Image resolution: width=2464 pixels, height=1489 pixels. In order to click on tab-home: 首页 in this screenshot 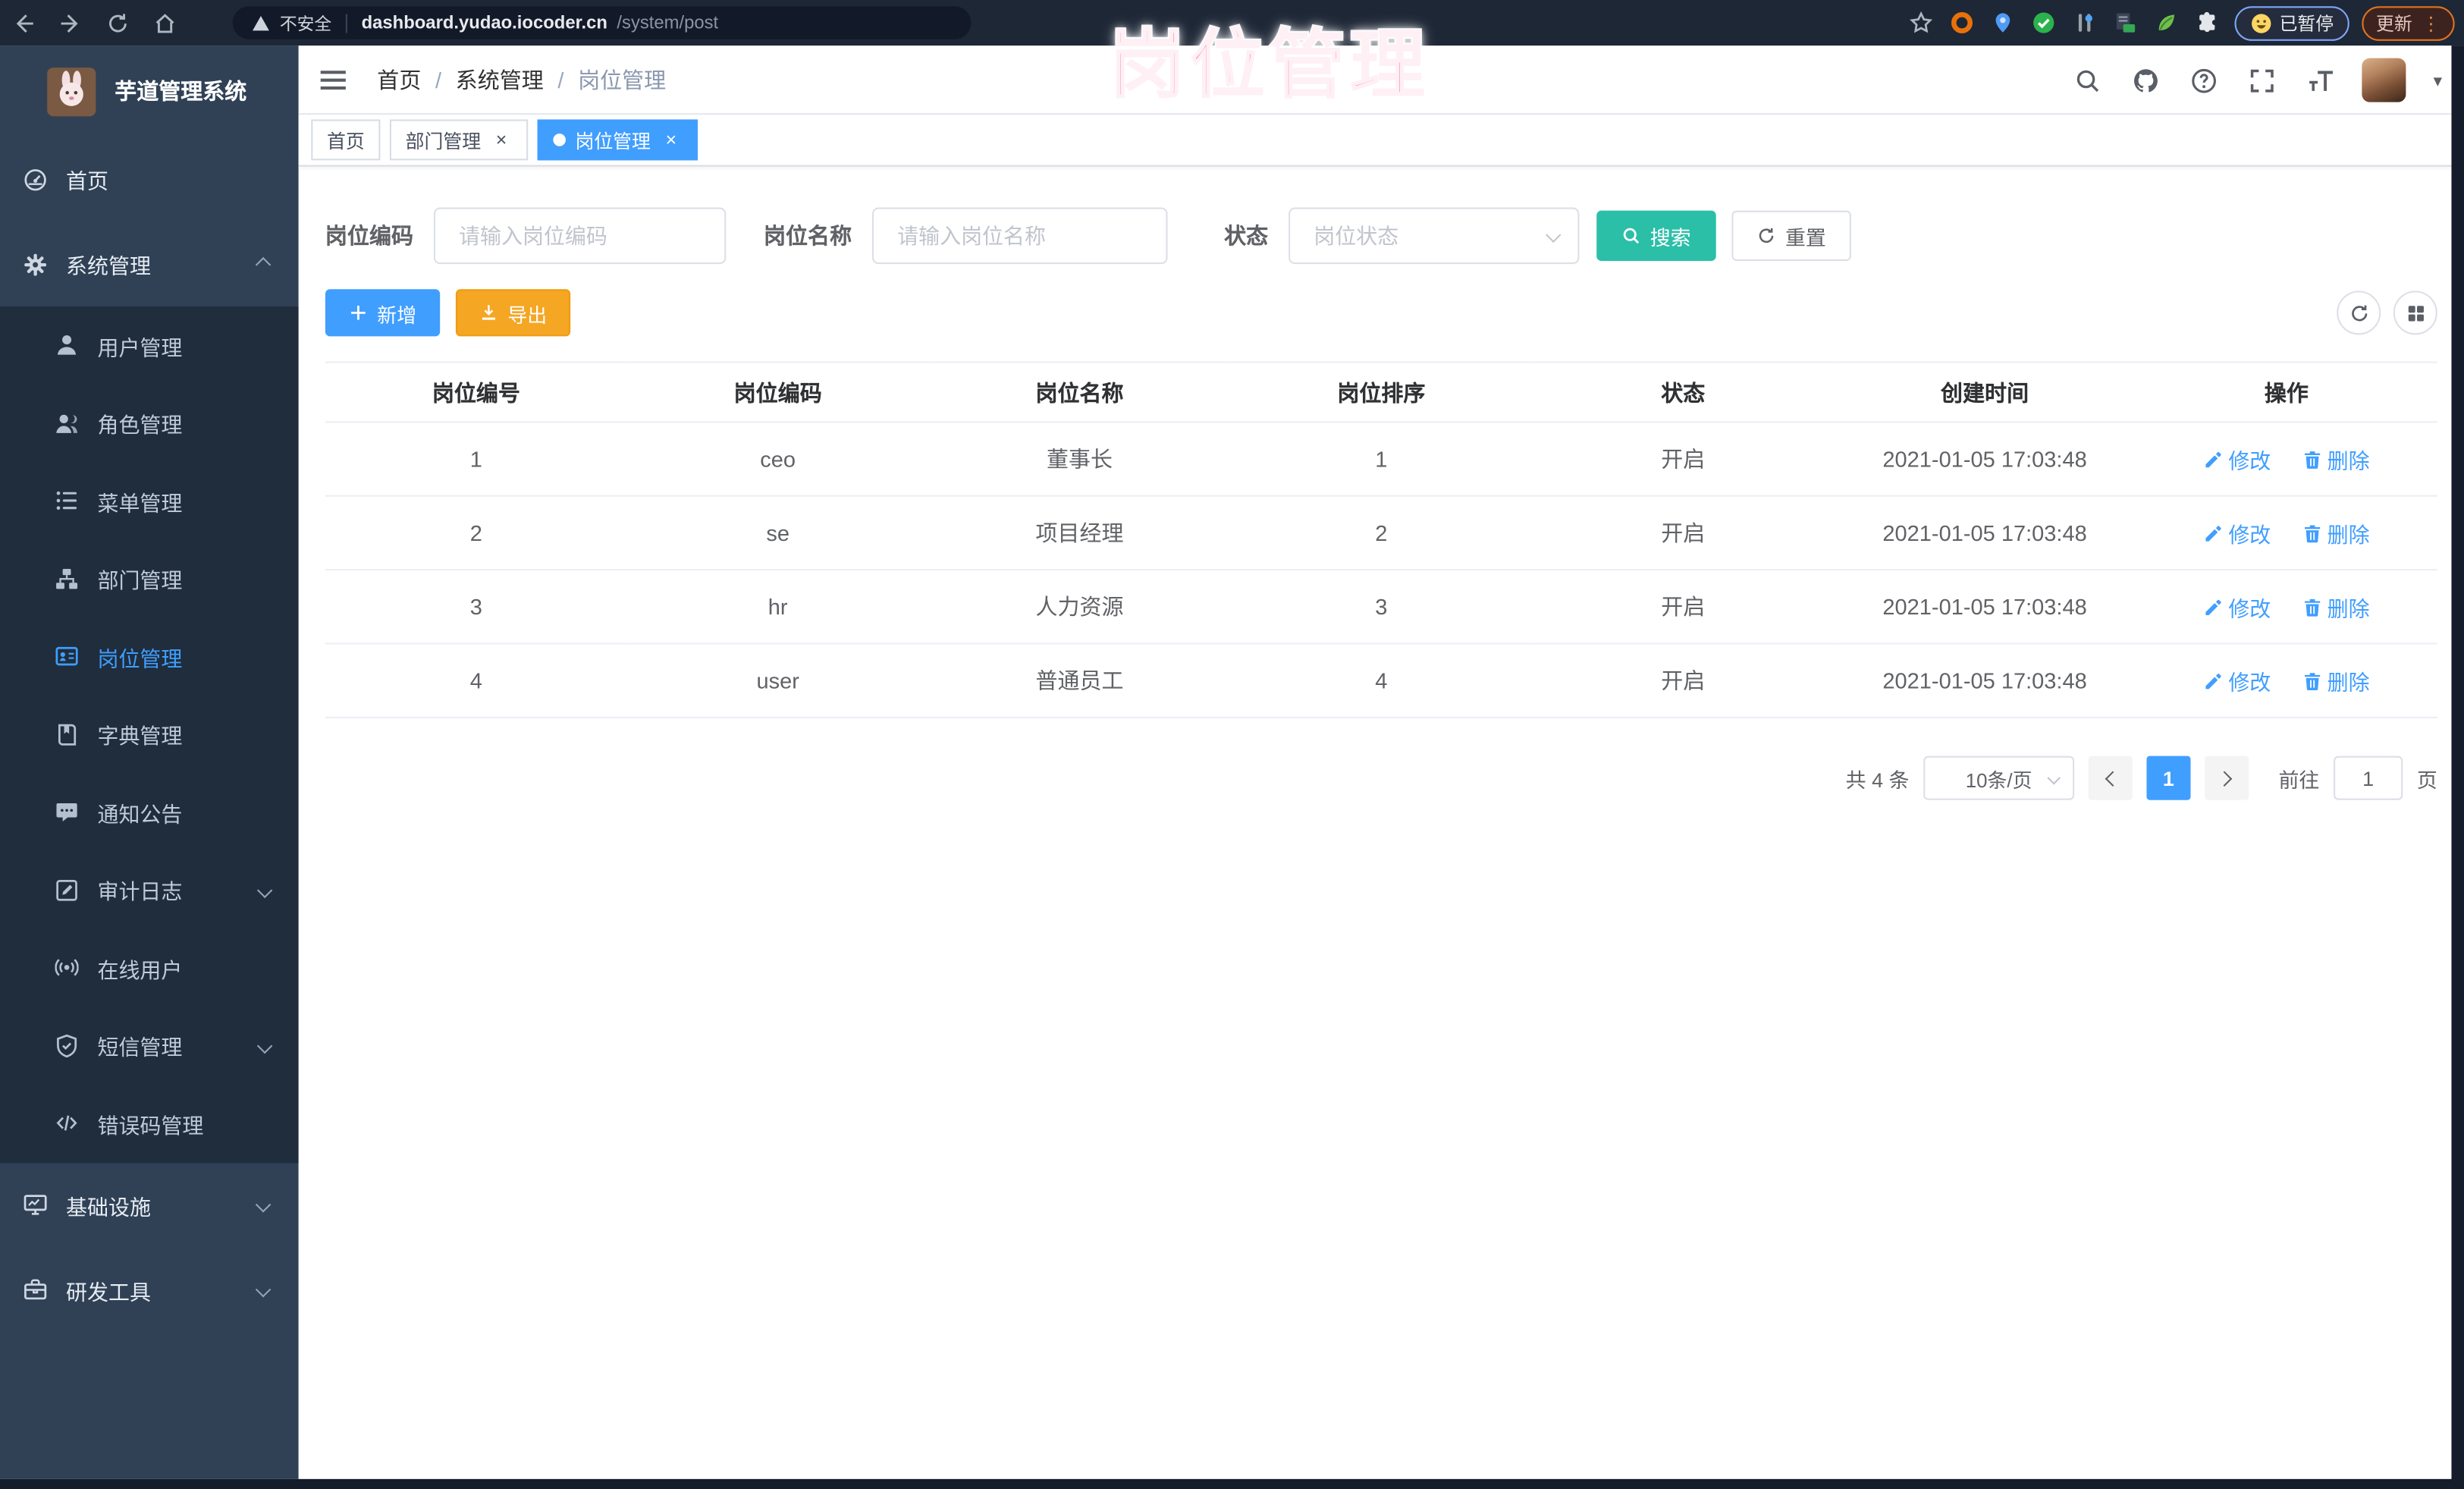, I will do `click(346, 140)`.